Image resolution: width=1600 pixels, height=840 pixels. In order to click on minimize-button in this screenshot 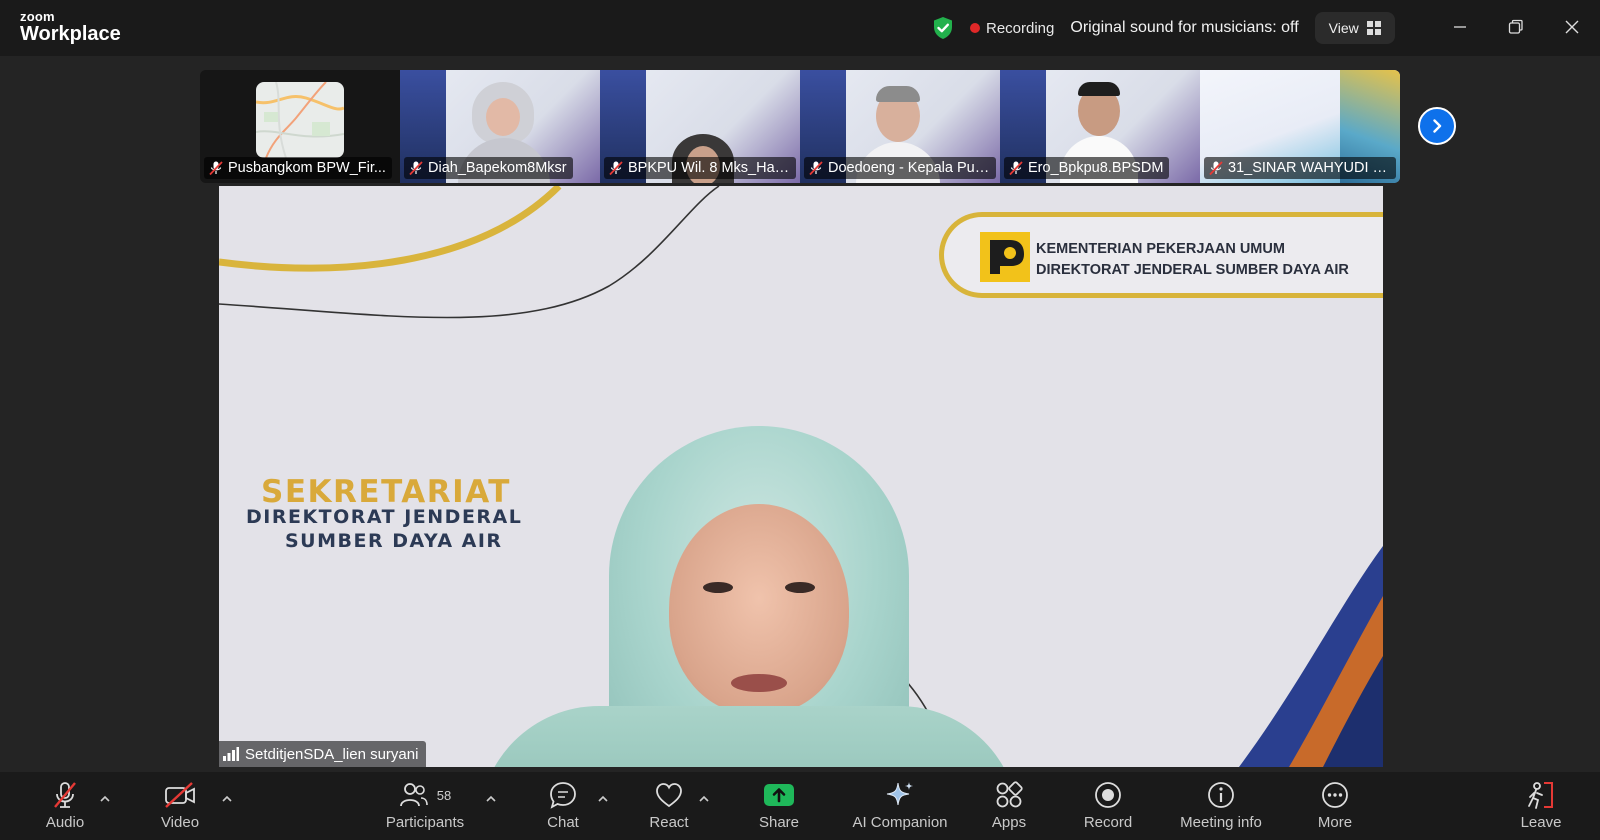, I will do `click(1460, 27)`.